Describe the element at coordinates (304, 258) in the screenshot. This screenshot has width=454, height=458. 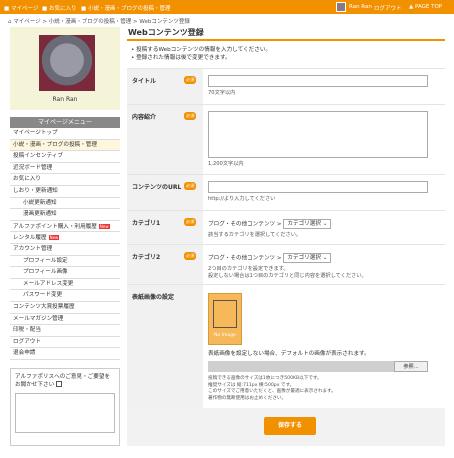
I see `cat2-select-value: カテゴリ選択` at that location.